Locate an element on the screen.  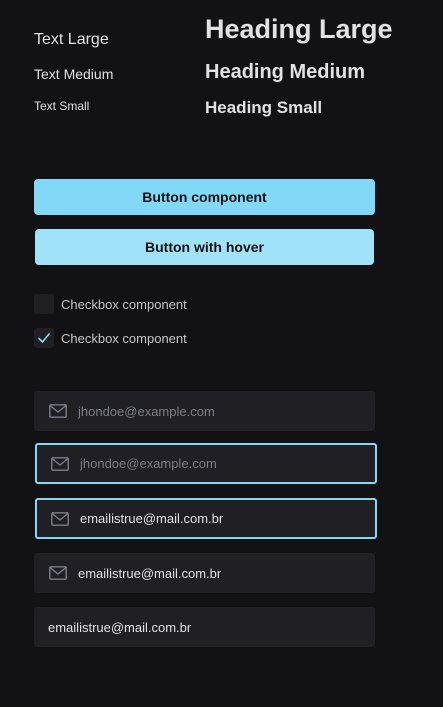
heading-medium-sample: Heading Medium is located at coordinates (285, 72).